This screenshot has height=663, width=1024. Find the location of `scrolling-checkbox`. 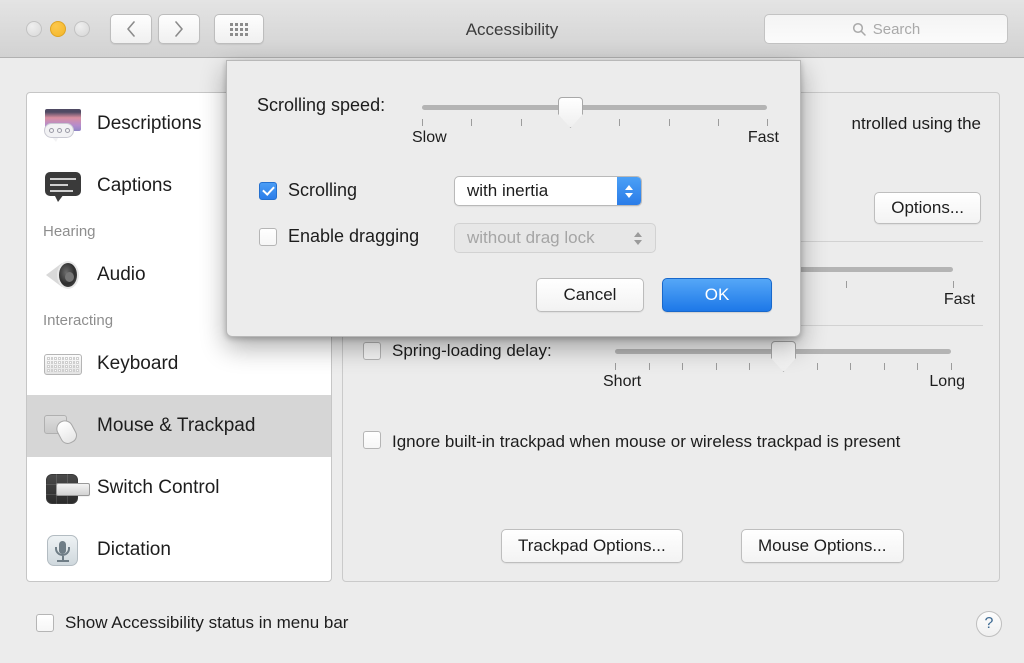

scrolling-checkbox is located at coordinates (268, 190).